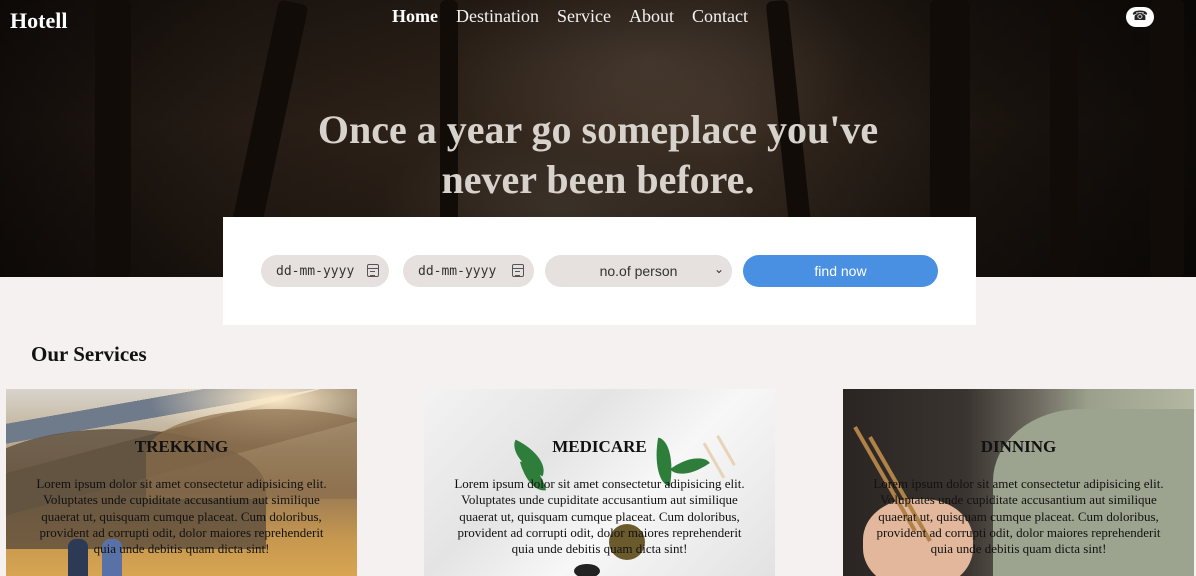 This screenshot has height=576, width=1196. What do you see at coordinates (89, 354) in the screenshot?
I see `services-title: Our Services` at bounding box center [89, 354].